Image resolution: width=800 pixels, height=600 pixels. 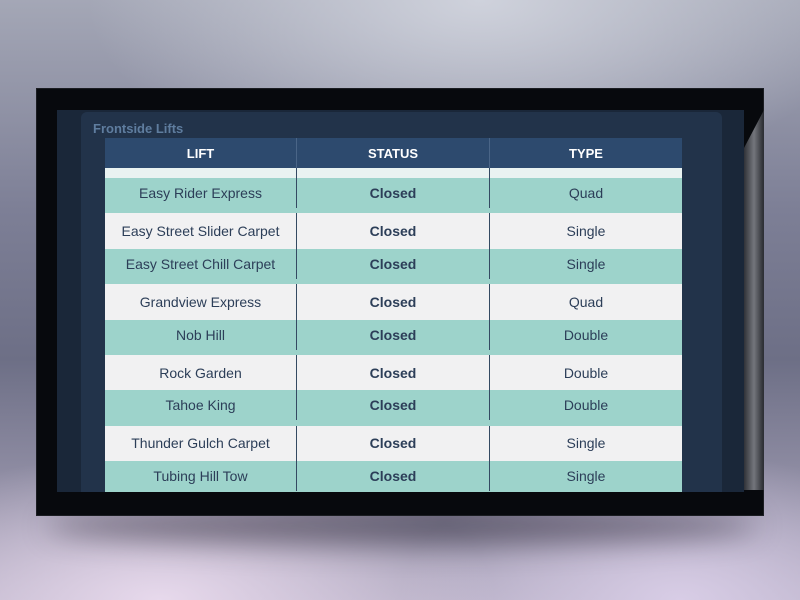 What do you see at coordinates (201, 302) in the screenshot?
I see `lift-name: Grandview Express` at bounding box center [201, 302].